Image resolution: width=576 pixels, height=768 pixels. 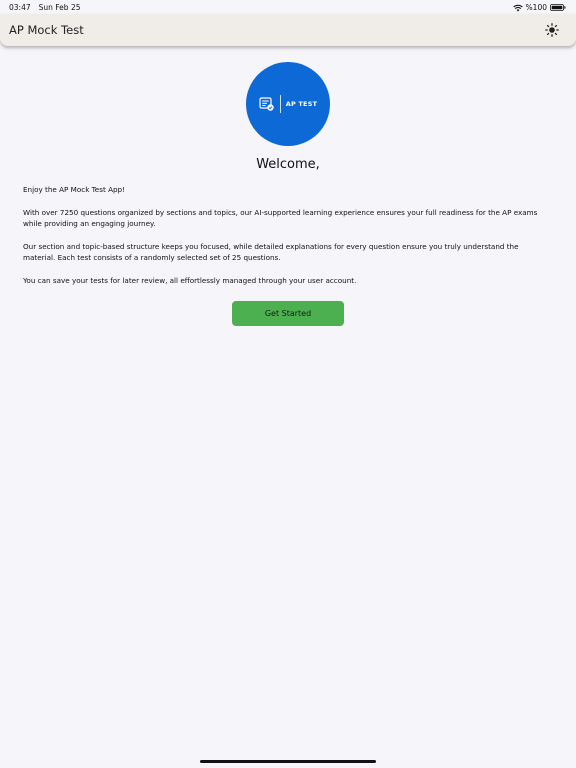 I want to click on theme-toggle-button, so click(x=552, y=30).